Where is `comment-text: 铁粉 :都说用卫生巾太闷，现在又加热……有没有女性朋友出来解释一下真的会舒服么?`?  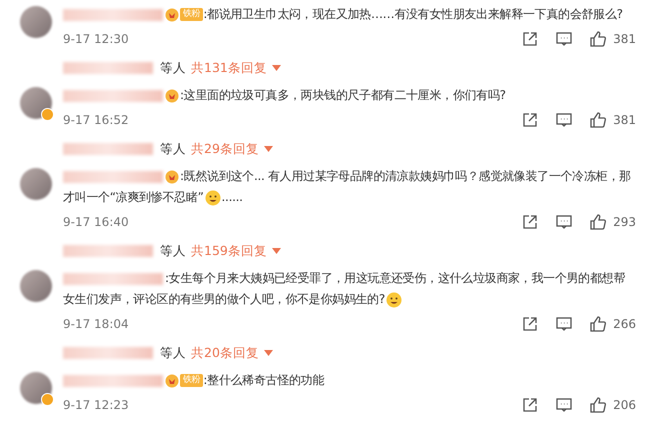
comment-text: 铁粉 :都说用卫生巾太闷，现在又加热……有没有女性朋友出来解释一下真的会舒服么? is located at coordinates (349, 14).